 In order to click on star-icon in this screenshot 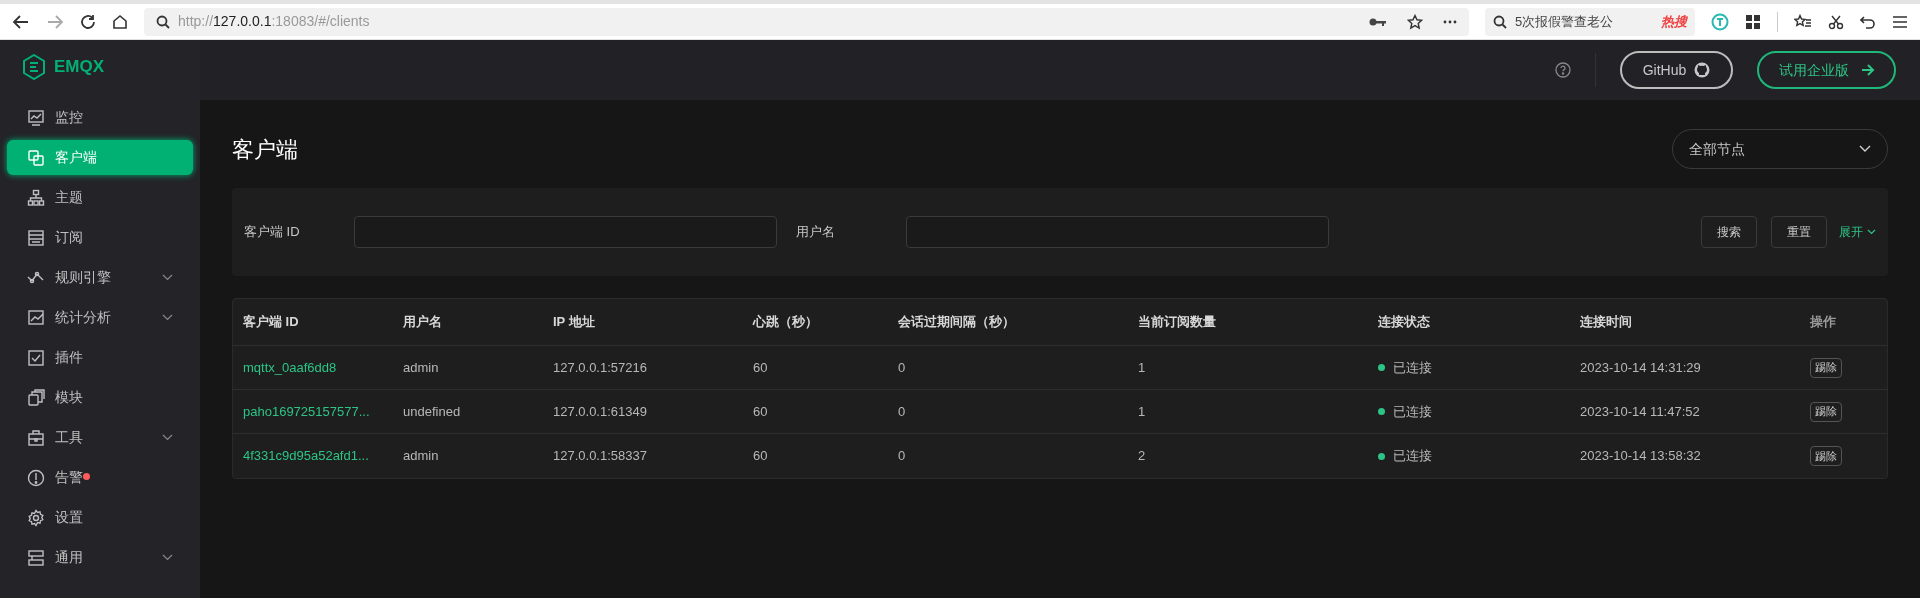, I will do `click(1415, 21)`.